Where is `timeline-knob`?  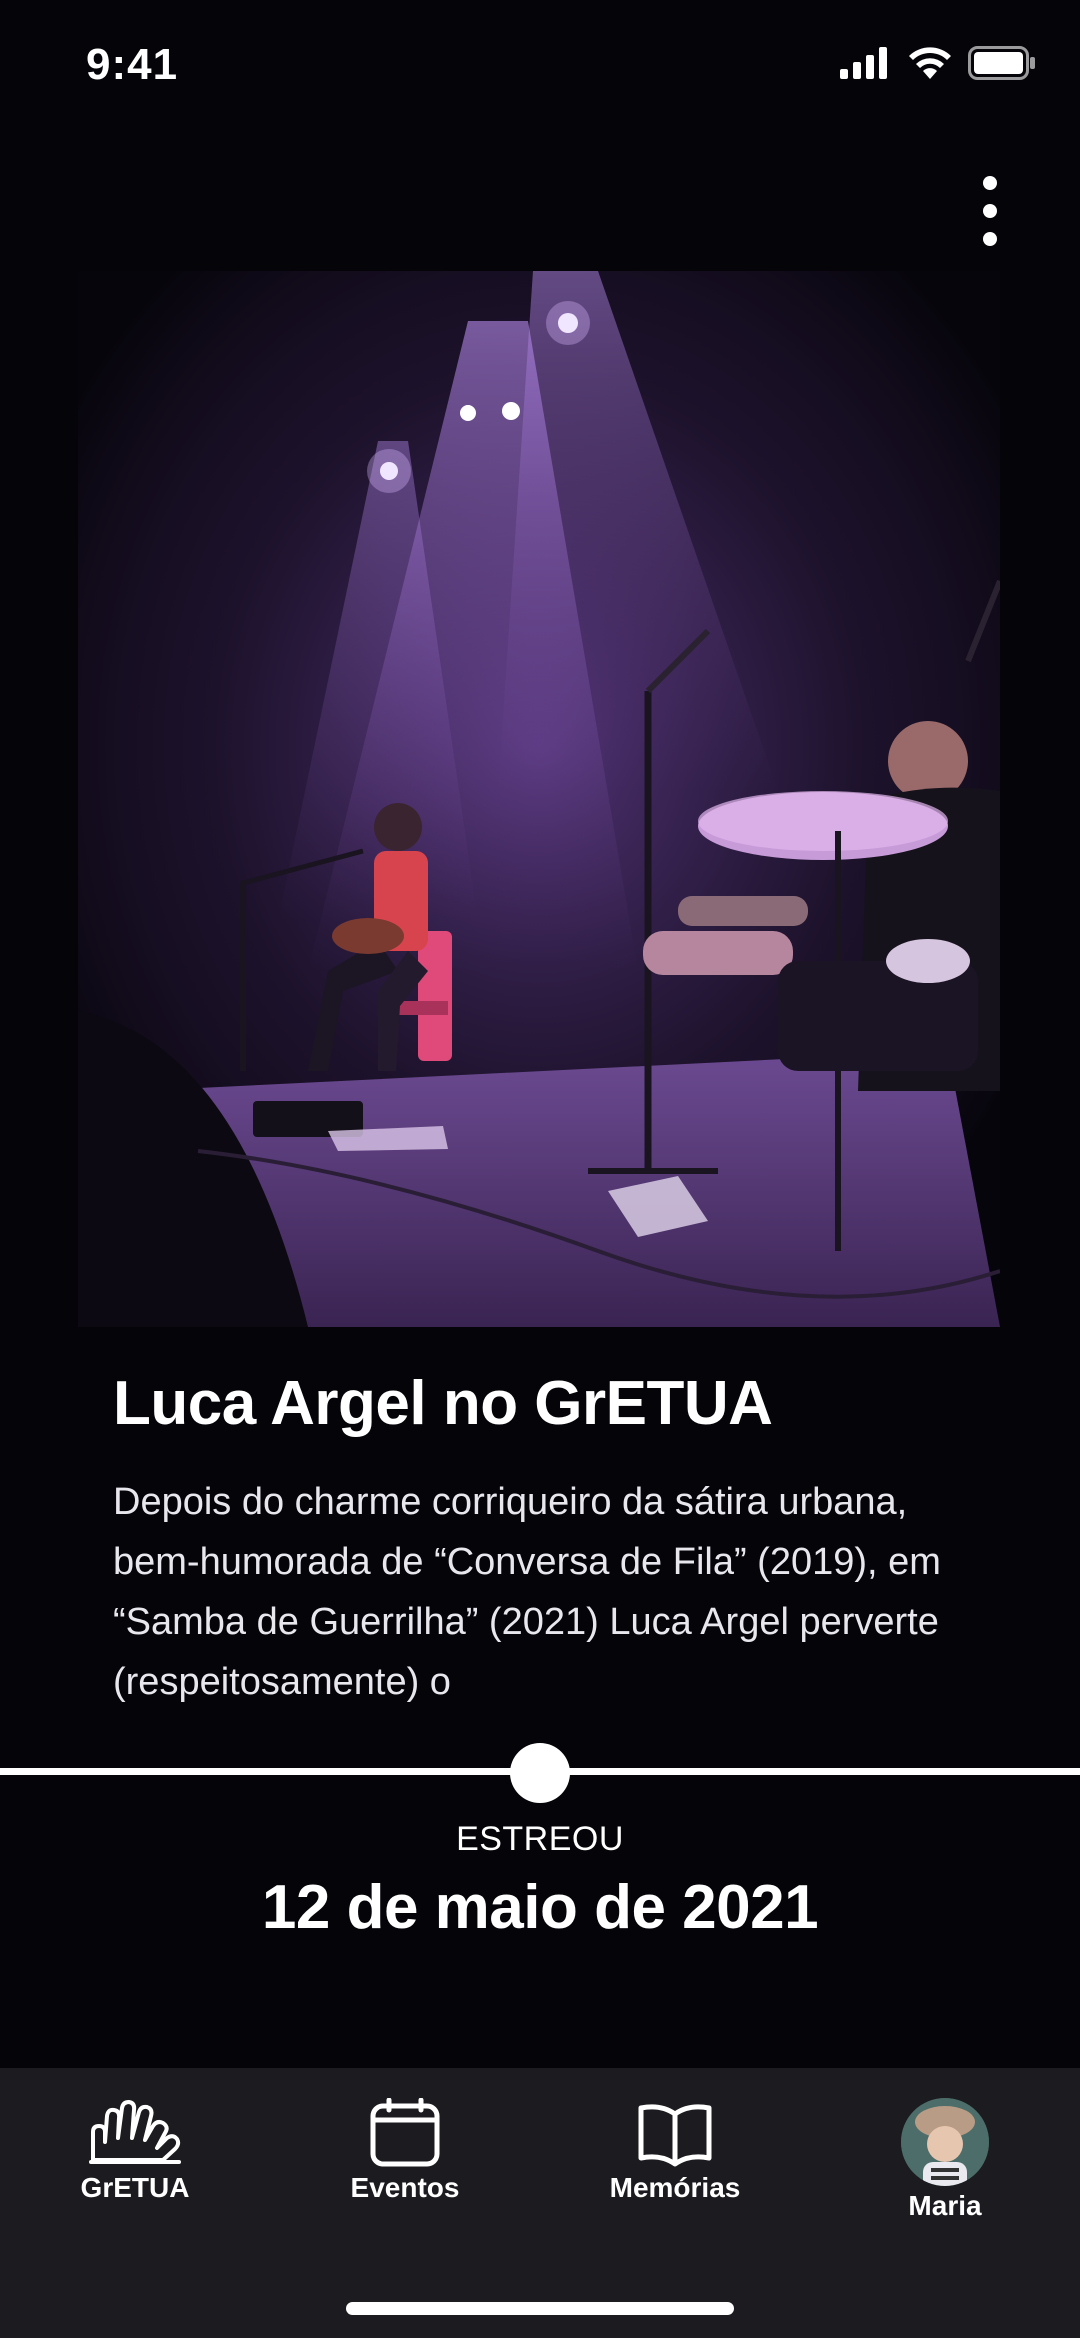
timeline-knob is located at coordinates (540, 1773).